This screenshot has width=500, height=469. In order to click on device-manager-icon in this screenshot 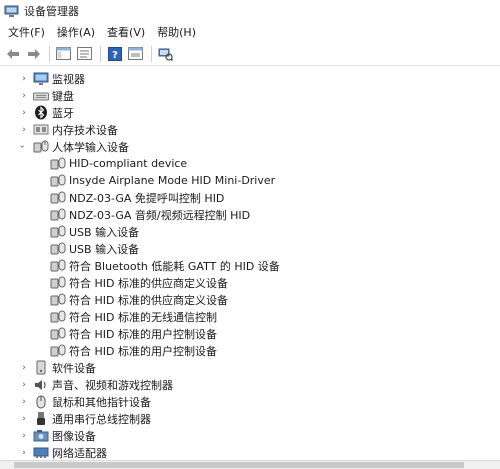, I will do `click(11, 11)`.